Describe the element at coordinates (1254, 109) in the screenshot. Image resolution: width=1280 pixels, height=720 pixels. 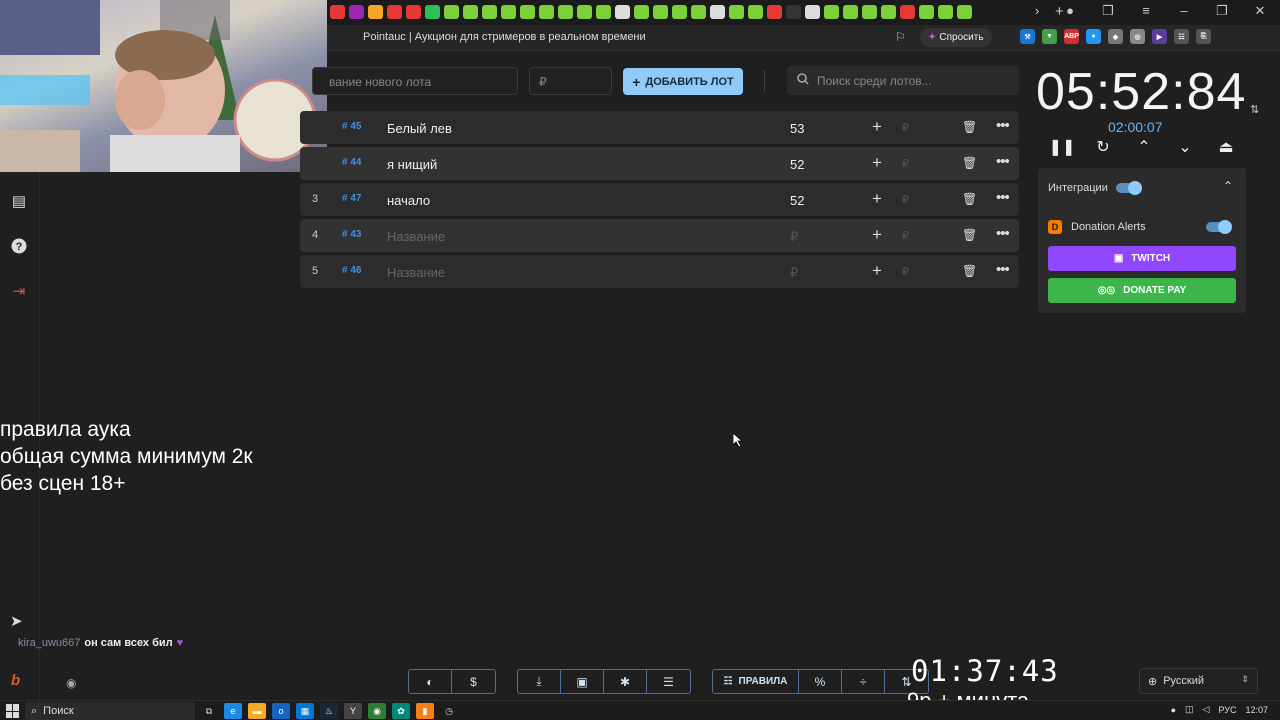
I see `swap-icon: ⇅` at that location.